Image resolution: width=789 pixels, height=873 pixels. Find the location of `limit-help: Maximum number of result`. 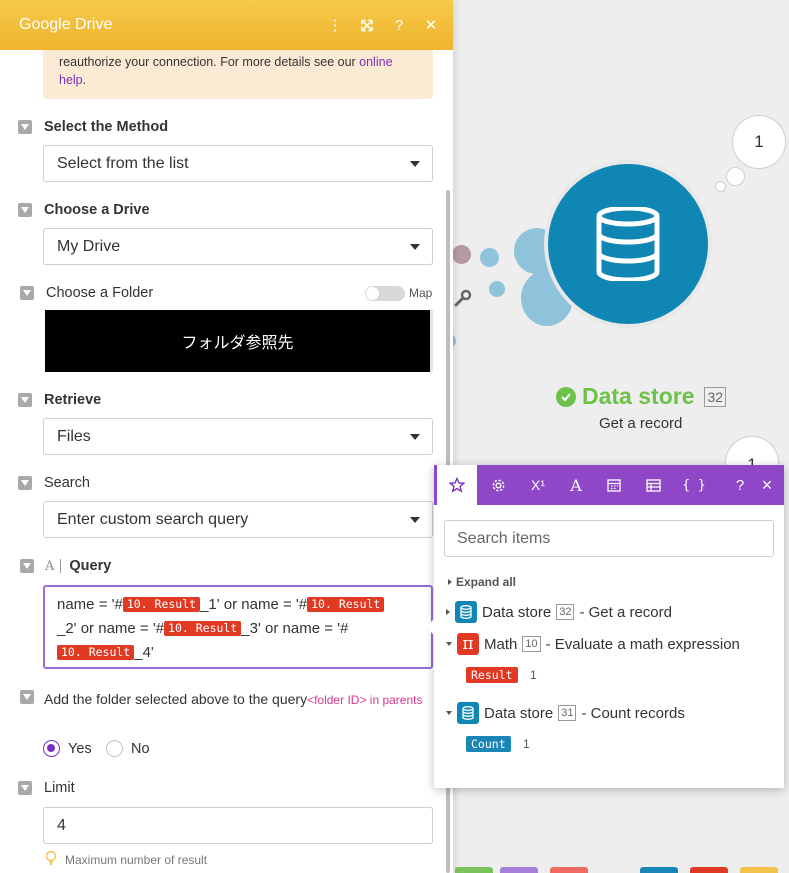

limit-help: Maximum number of result is located at coordinates (126, 859).